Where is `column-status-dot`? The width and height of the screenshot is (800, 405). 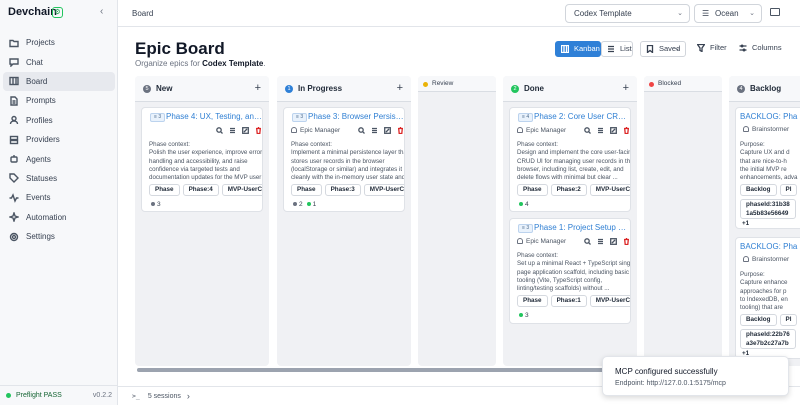
column-status-dot is located at coordinates (651, 84).